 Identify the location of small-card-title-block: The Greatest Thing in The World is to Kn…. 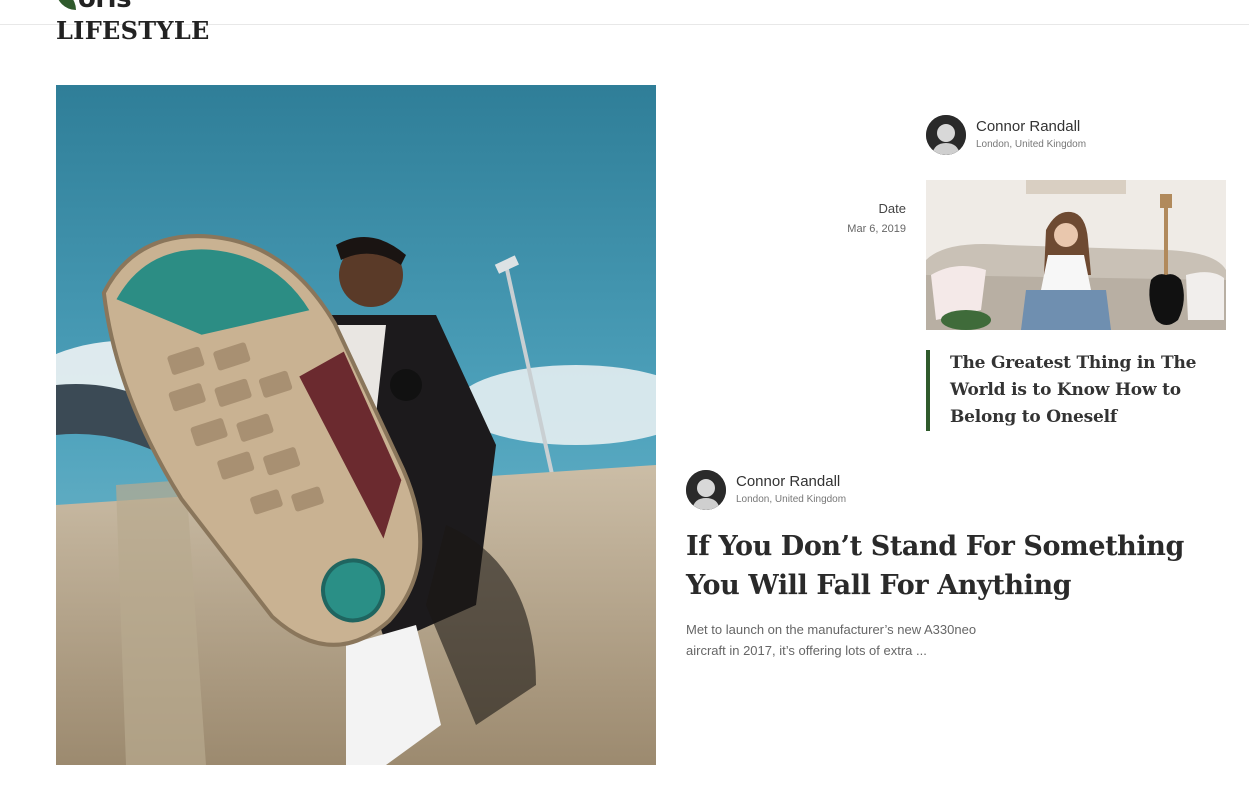
(1076, 390).